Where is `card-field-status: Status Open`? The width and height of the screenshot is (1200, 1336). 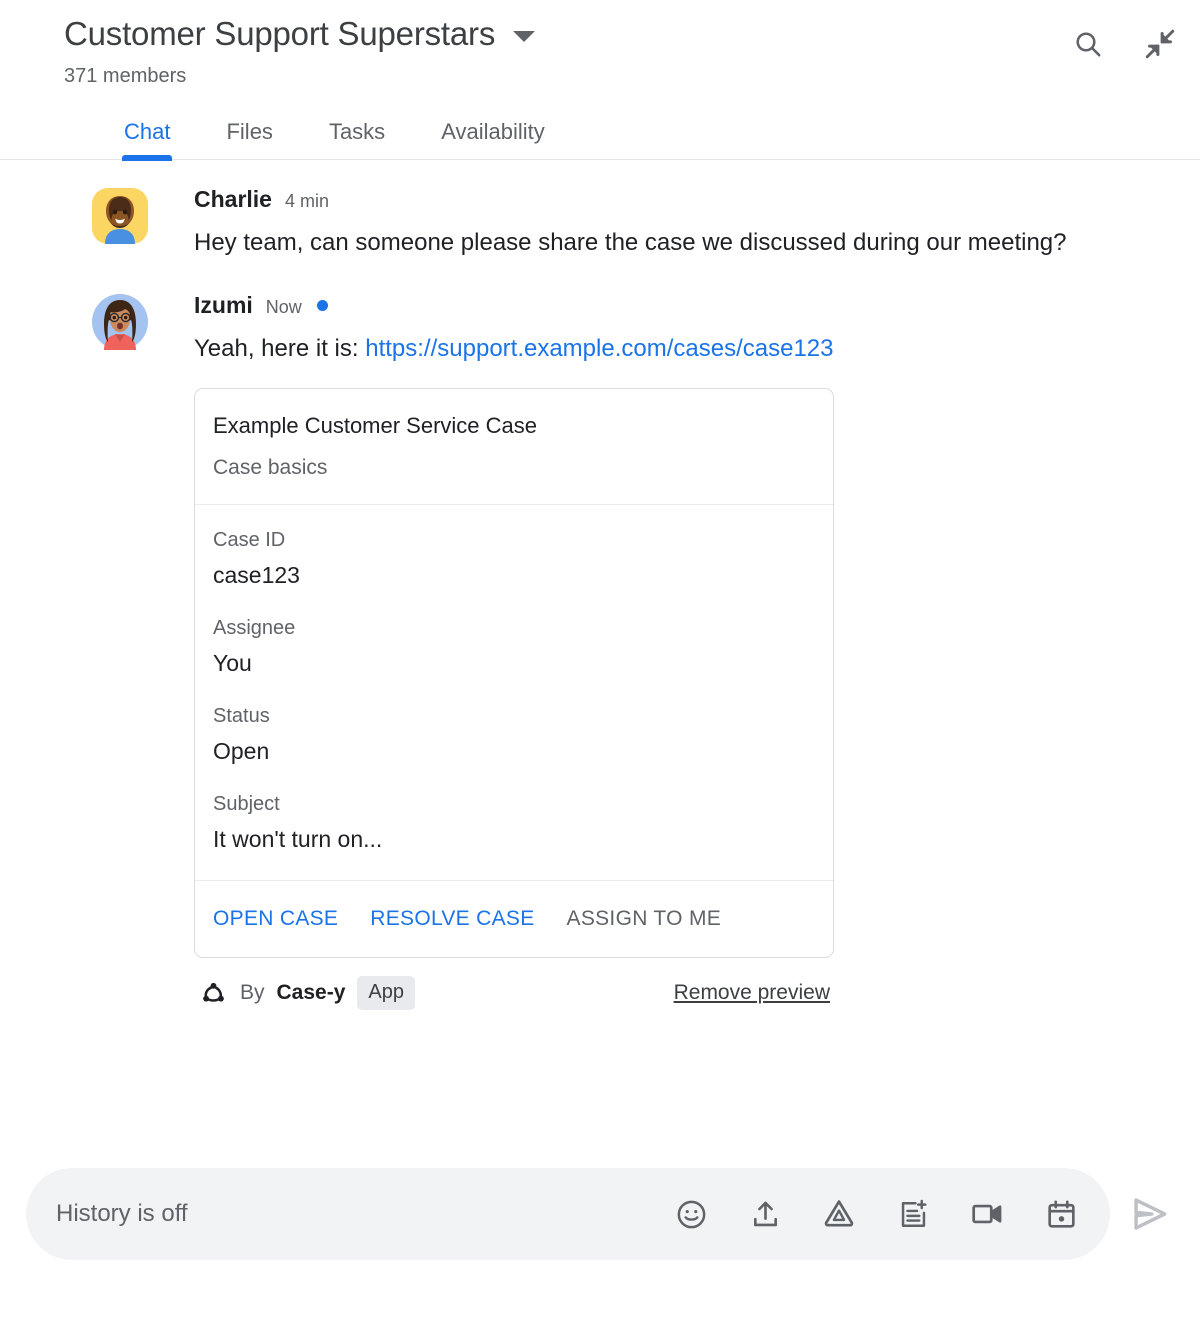 card-field-status: Status Open is located at coordinates (514, 734).